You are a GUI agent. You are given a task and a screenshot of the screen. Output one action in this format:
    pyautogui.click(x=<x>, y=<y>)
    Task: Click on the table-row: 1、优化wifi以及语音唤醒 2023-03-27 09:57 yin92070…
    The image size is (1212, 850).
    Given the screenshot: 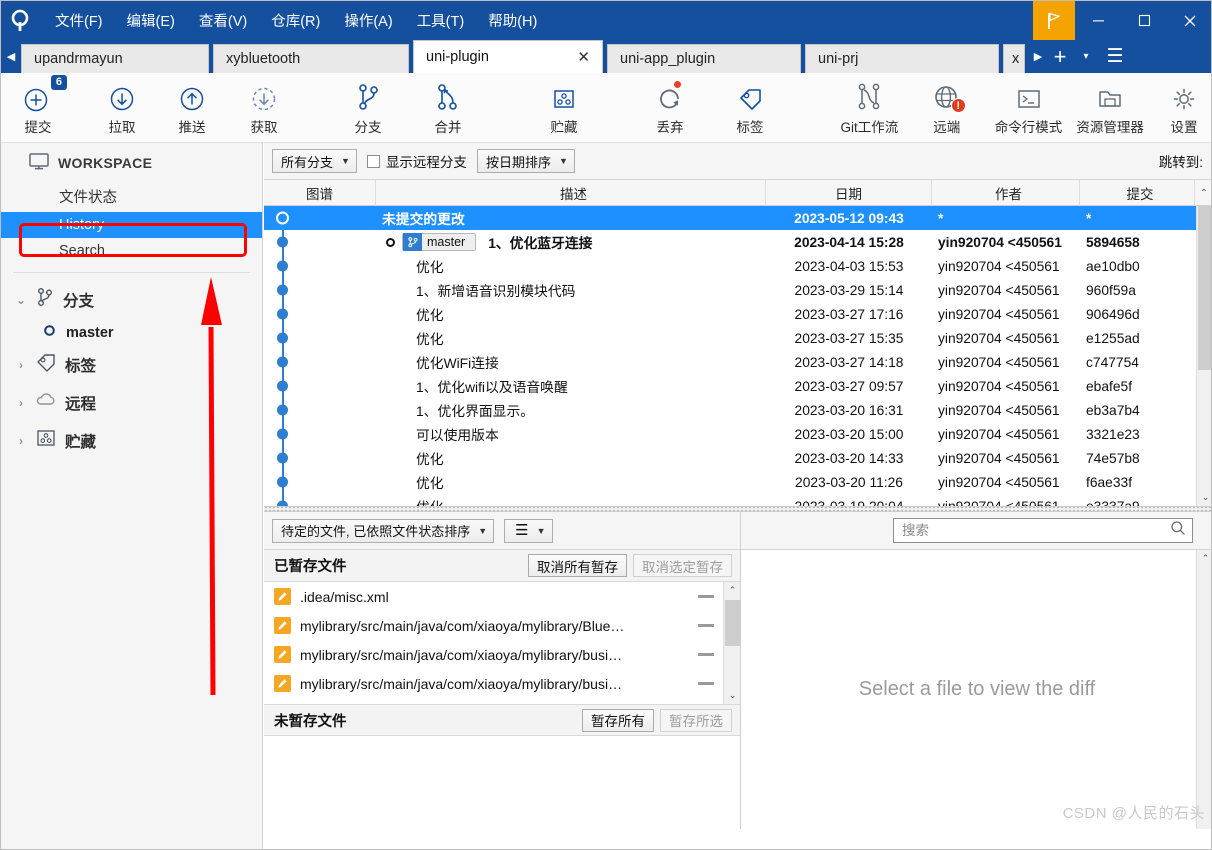 What is the action you would take?
    pyautogui.click(x=737, y=386)
    